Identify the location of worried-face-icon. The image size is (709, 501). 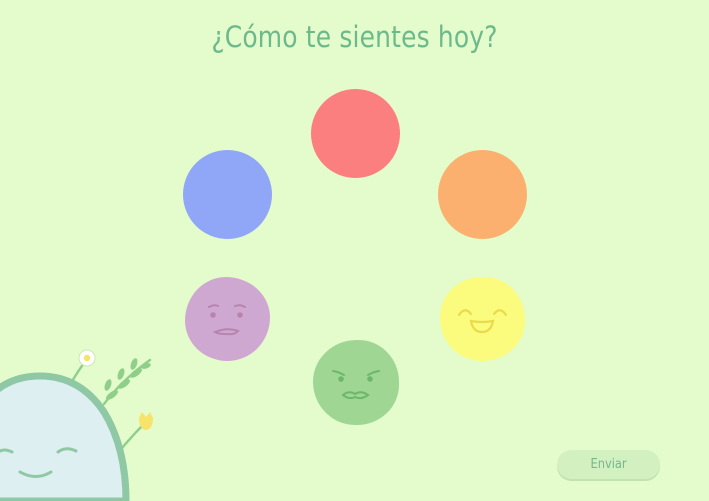
(227, 320).